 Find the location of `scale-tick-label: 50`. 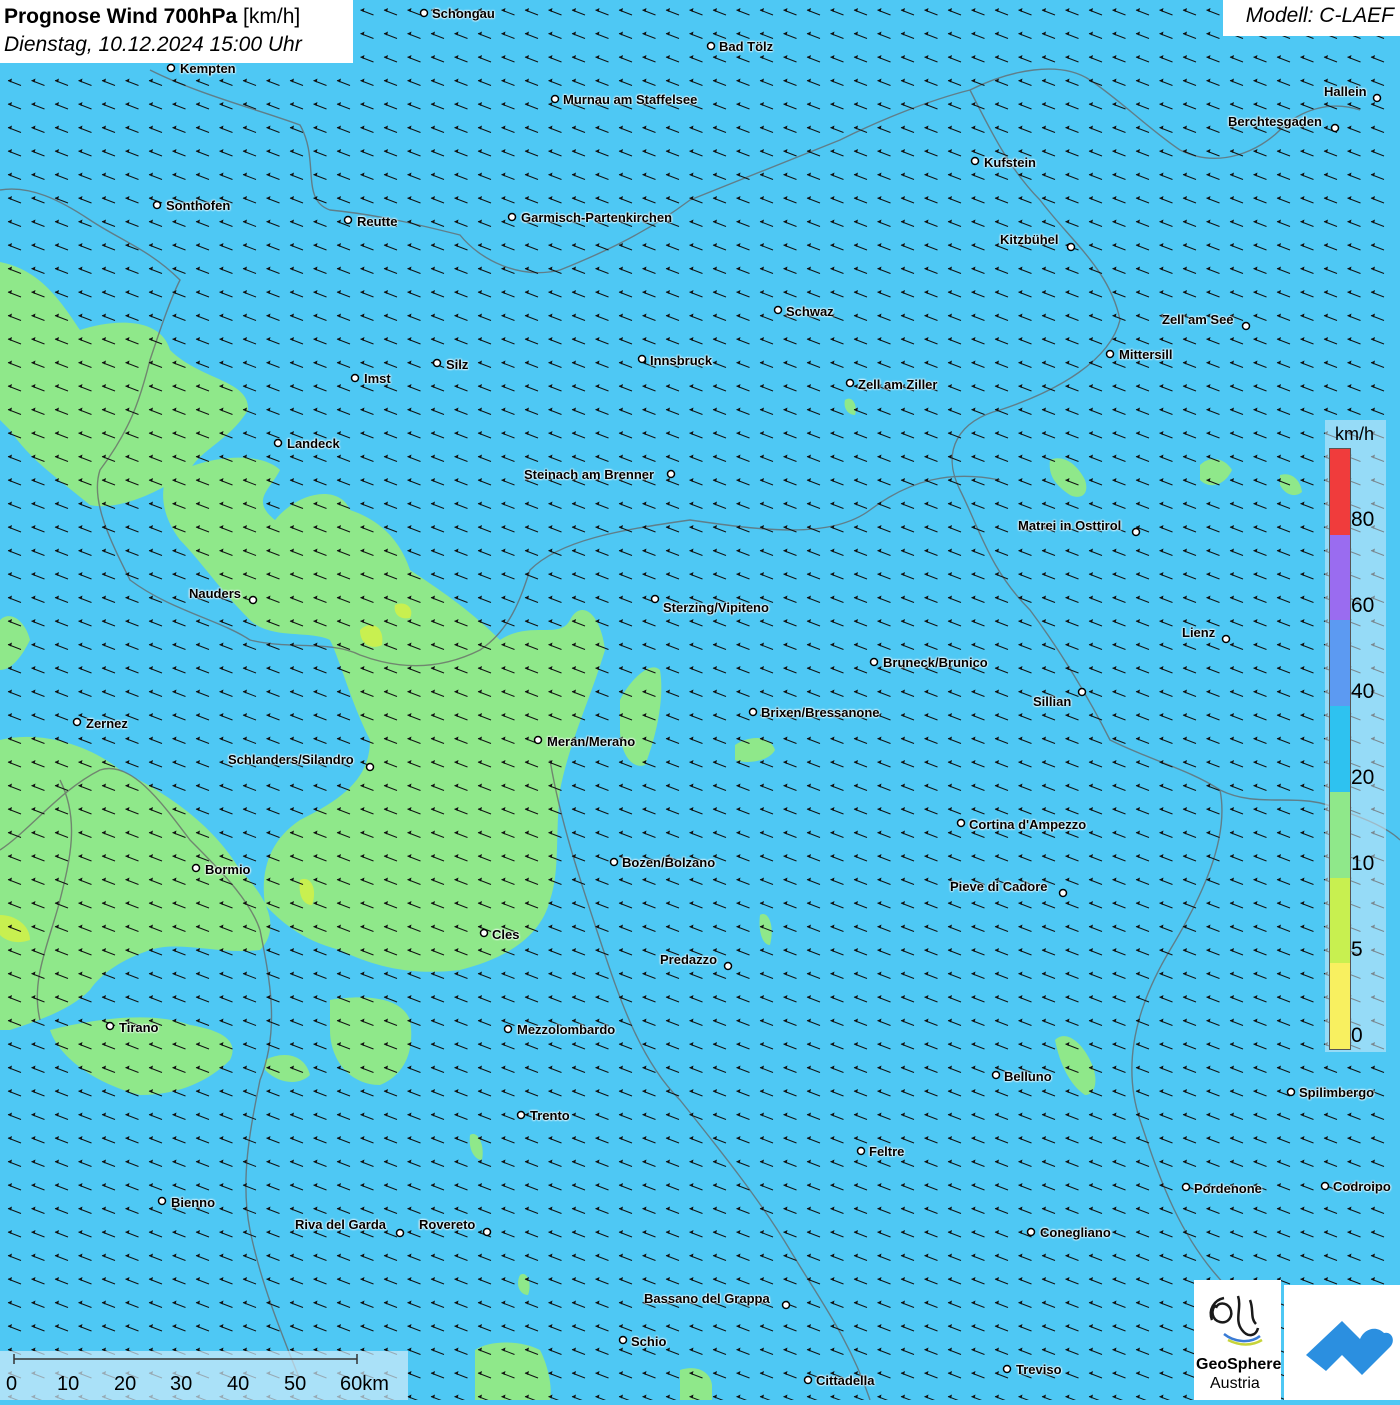

scale-tick-label: 50 is located at coordinates (295, 1384).